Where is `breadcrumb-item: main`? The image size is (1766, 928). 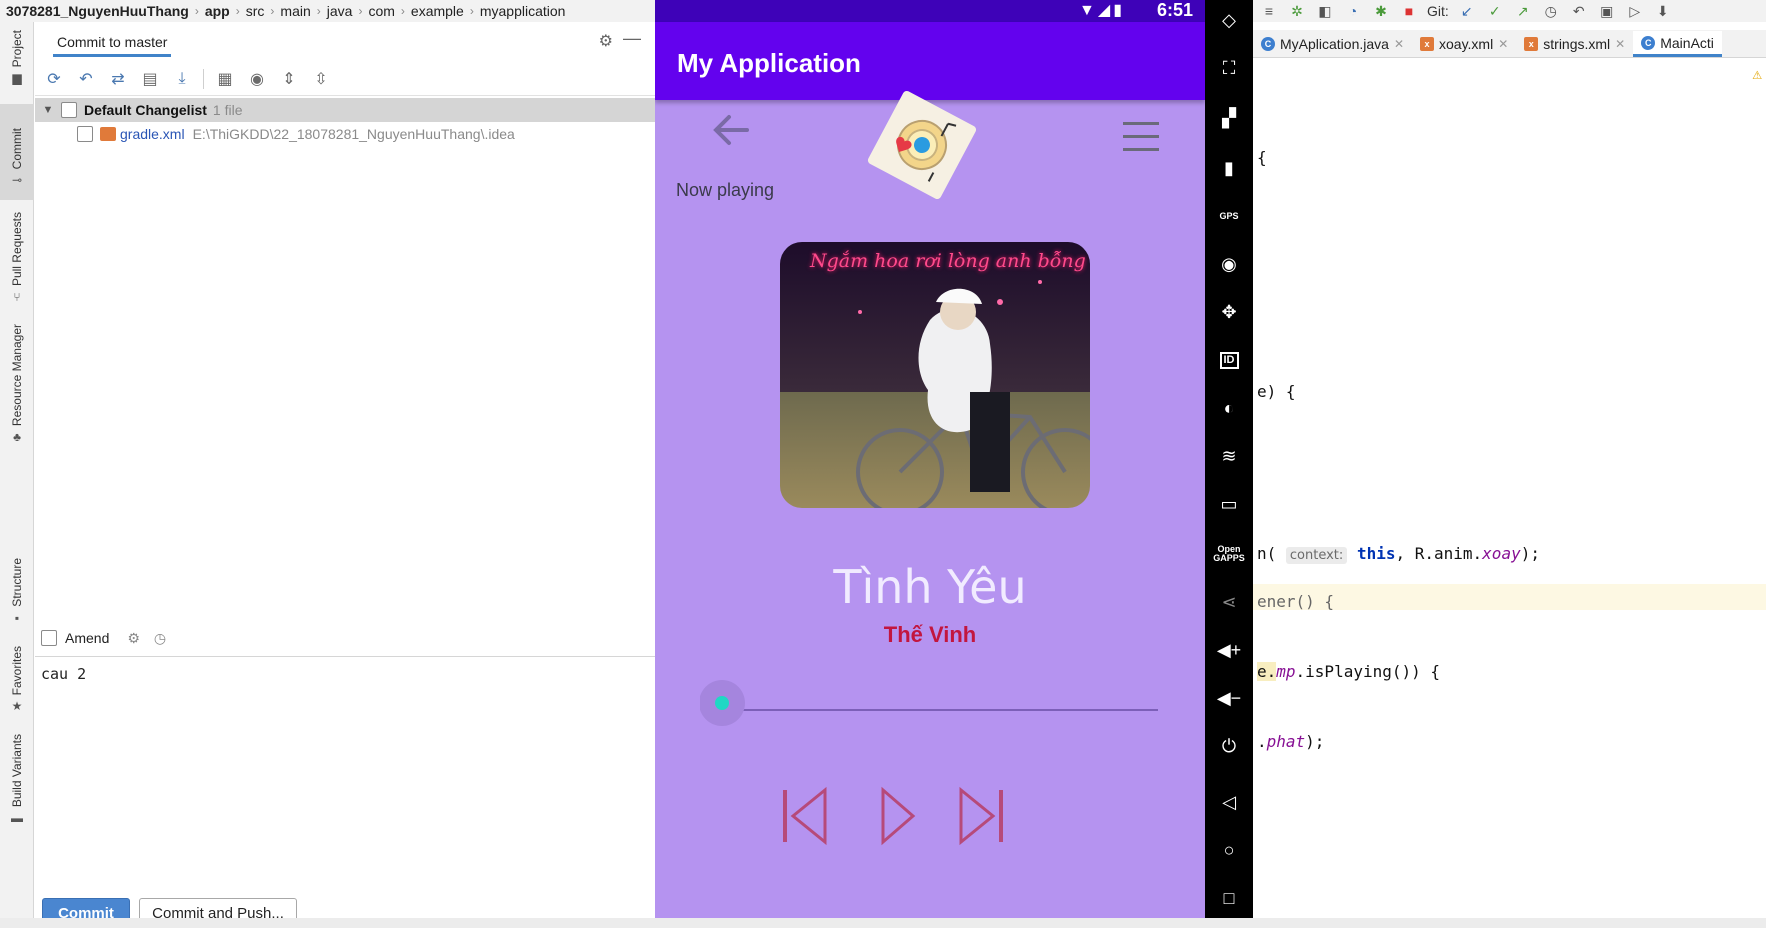 breadcrumb-item: main is located at coordinates (295, 11).